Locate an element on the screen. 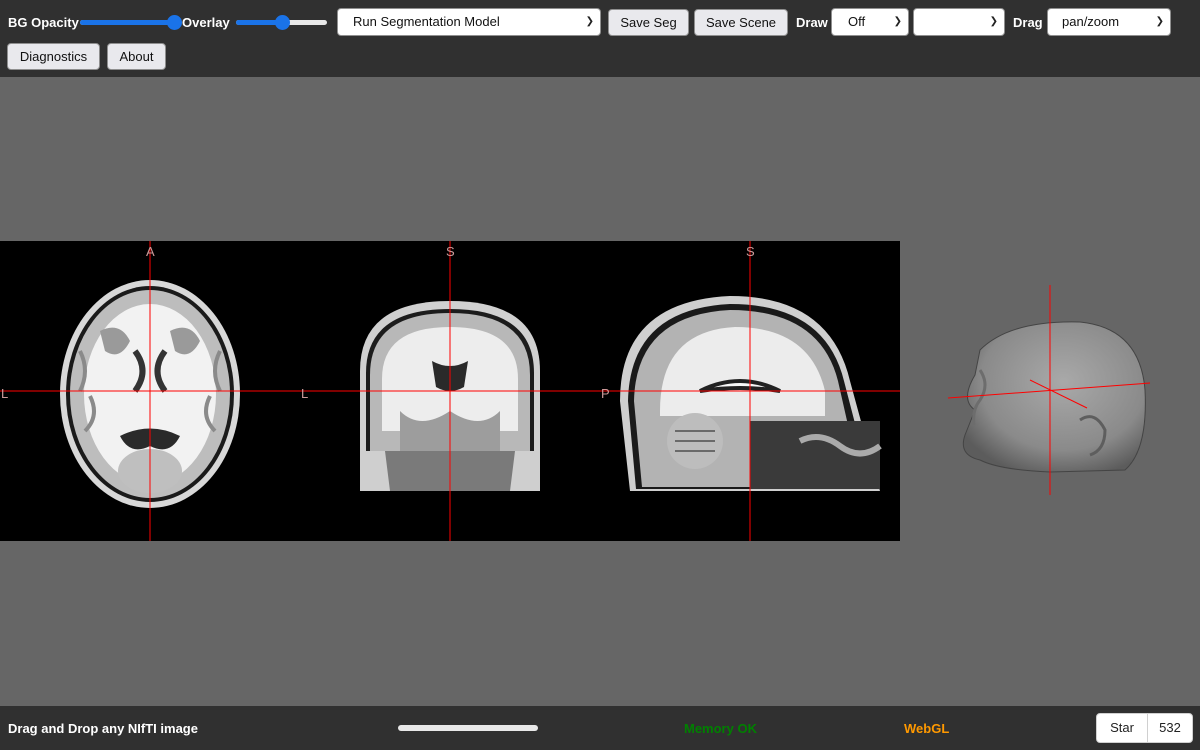 Image resolution: width=1200 pixels, height=750 pixels. drag-mode-value: pan/zoom is located at coordinates (1091, 21).